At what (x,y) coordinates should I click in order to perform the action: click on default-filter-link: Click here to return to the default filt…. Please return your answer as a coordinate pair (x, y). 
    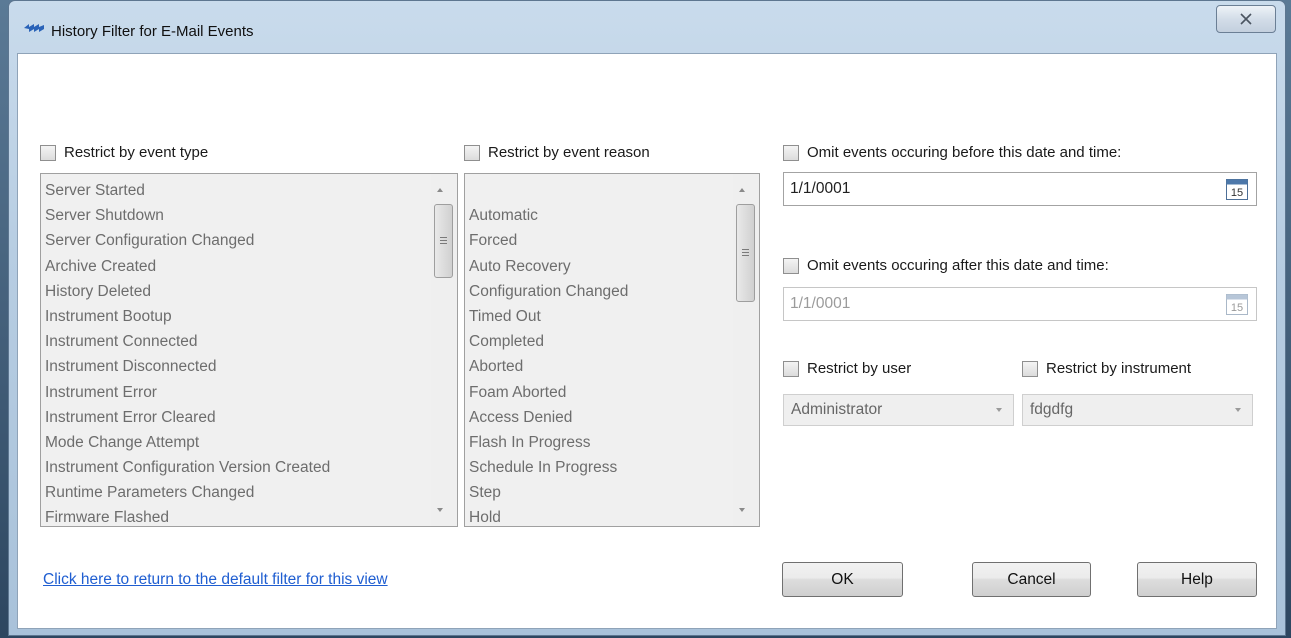
    Looking at the image, I should click on (215, 580).